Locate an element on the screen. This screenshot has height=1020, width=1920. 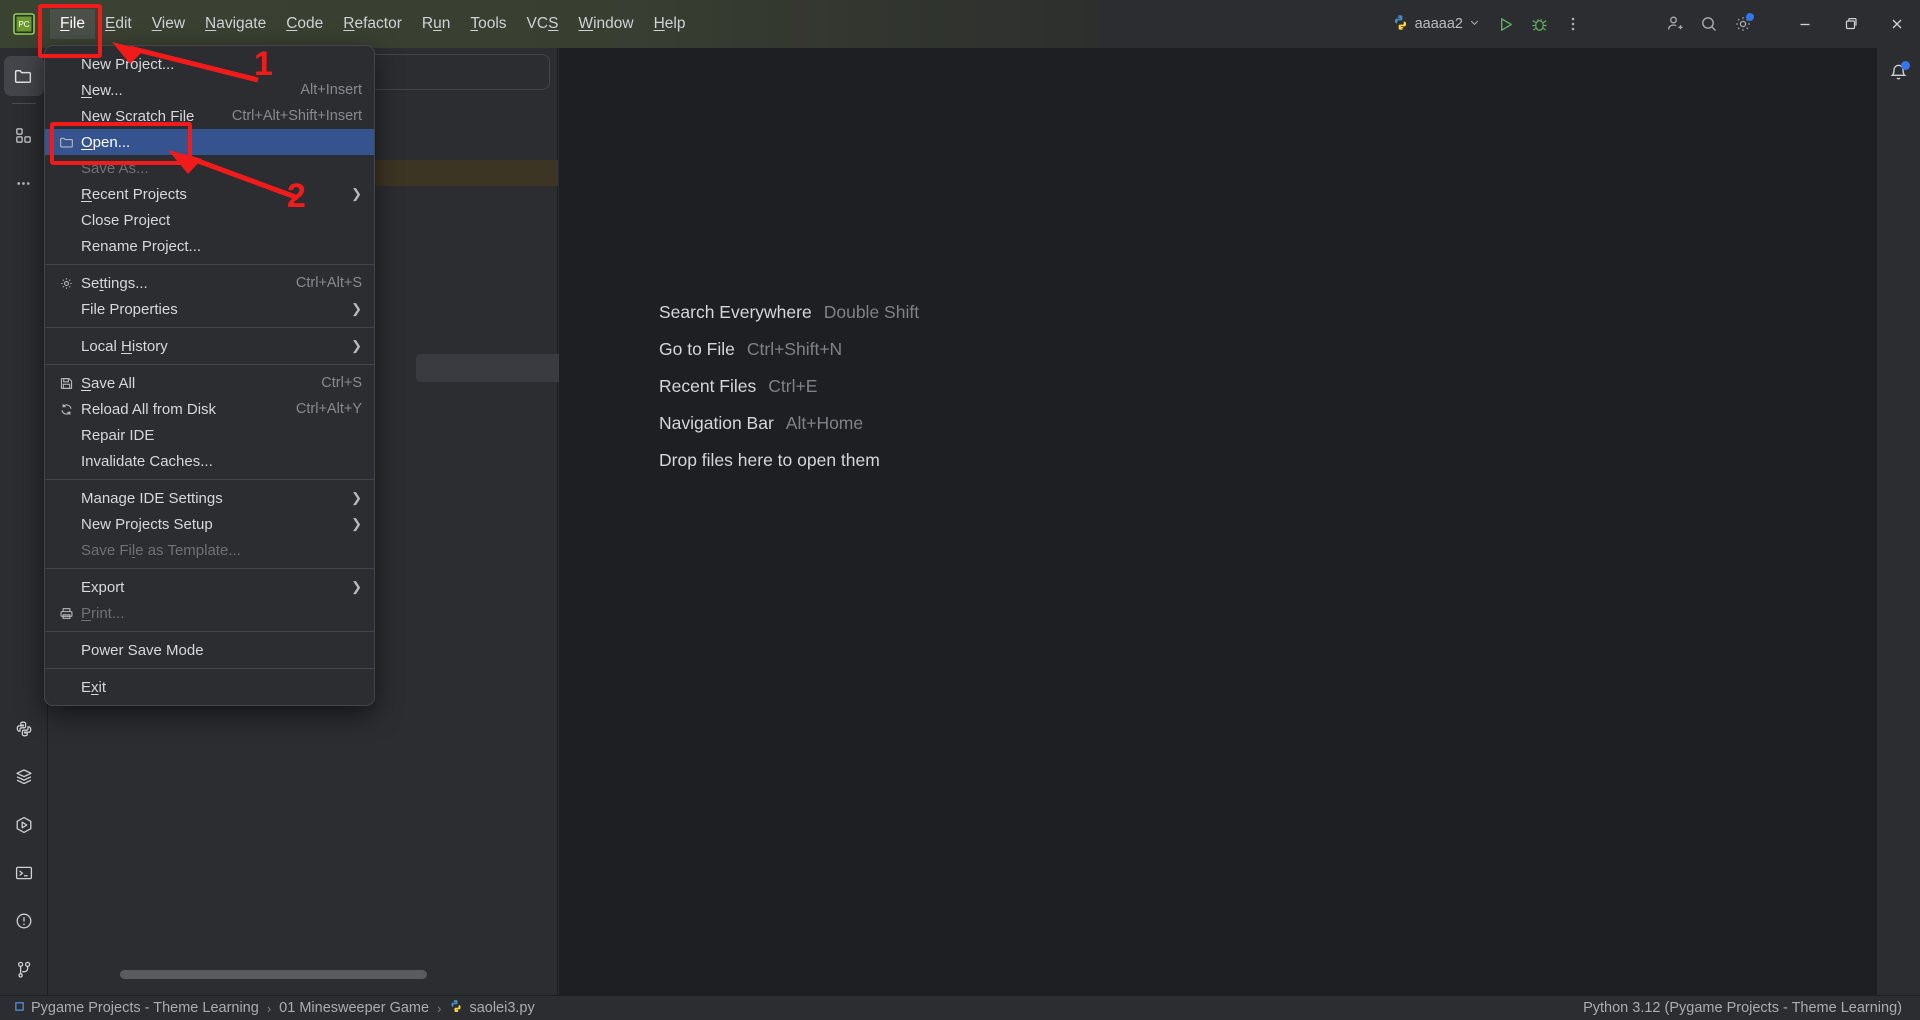
sidebar-item-project is located at coordinates (23, 76).